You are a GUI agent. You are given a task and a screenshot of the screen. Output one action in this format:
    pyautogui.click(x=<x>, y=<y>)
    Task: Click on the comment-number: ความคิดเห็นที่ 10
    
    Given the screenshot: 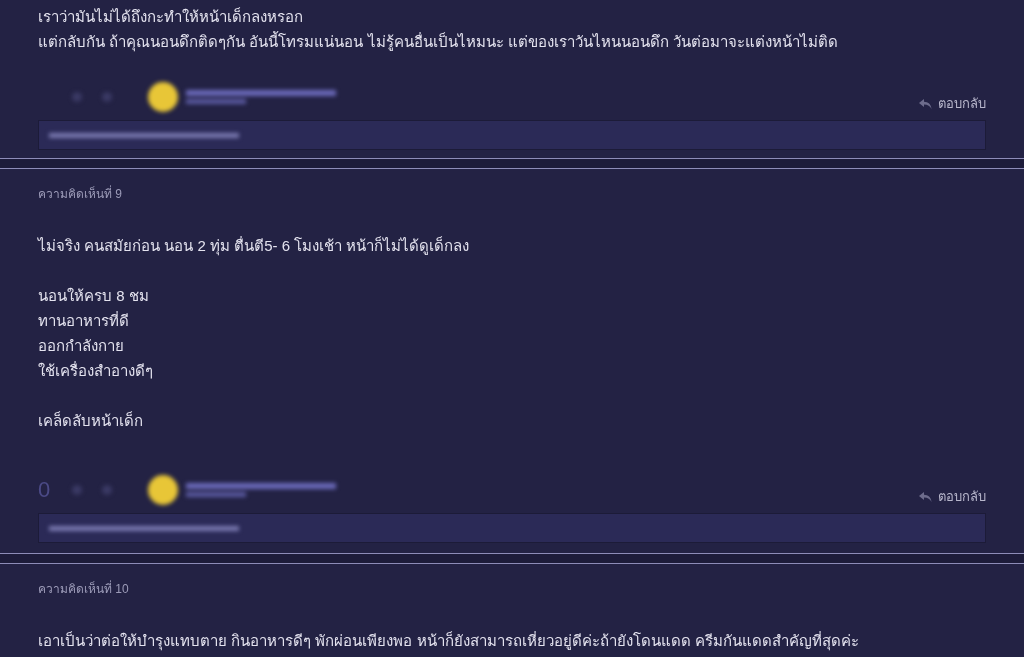 What is the action you would take?
    pyautogui.click(x=84, y=589)
    